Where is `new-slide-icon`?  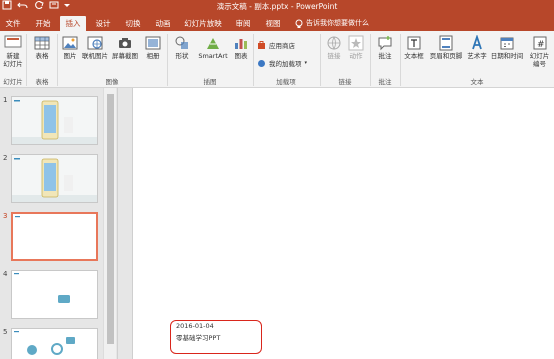 new-slide-icon is located at coordinates (13, 41).